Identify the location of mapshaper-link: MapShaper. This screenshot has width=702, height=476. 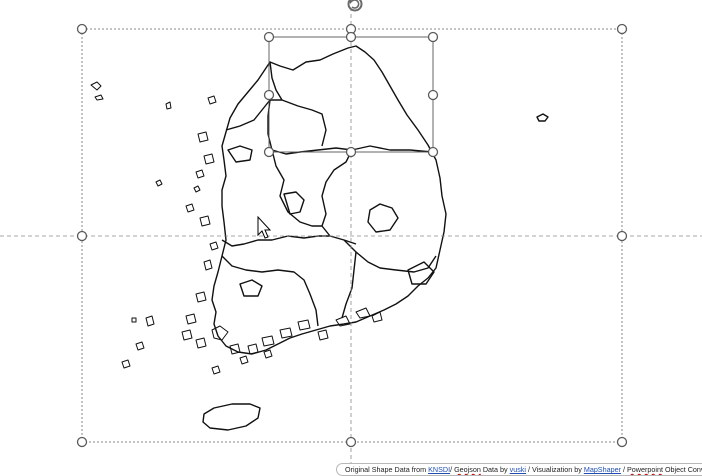
(602, 469).